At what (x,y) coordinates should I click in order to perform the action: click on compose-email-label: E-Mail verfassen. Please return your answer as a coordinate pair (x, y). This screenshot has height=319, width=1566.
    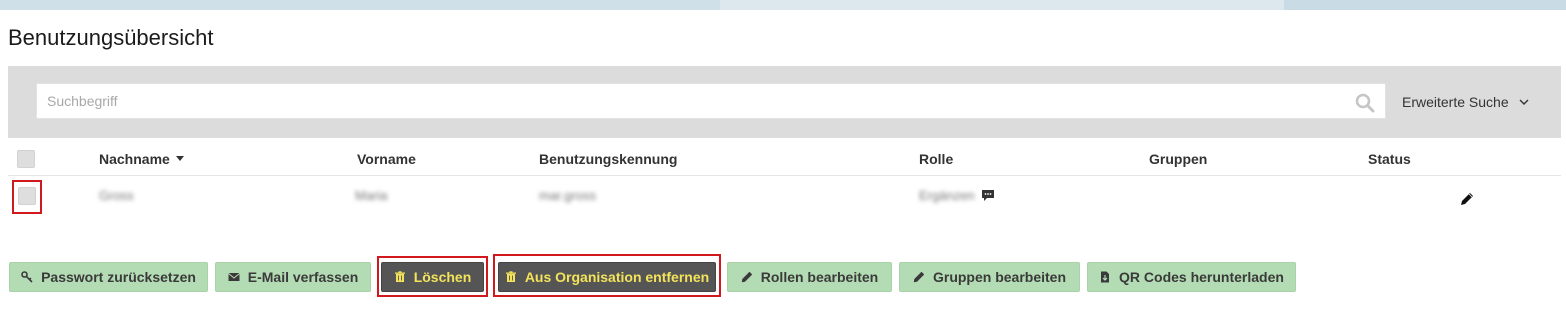
    Looking at the image, I should click on (303, 277).